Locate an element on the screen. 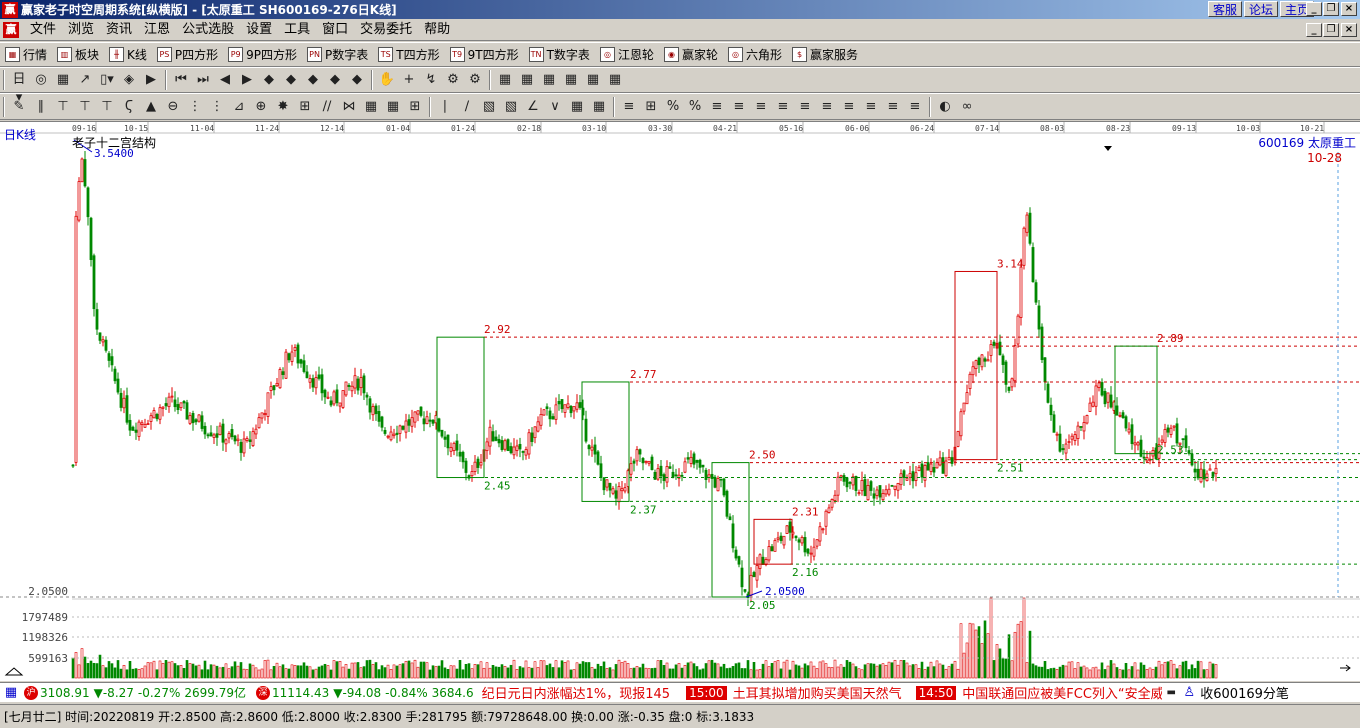 The image size is (1360, 728). tool-icon: ⊿ is located at coordinates (239, 107).